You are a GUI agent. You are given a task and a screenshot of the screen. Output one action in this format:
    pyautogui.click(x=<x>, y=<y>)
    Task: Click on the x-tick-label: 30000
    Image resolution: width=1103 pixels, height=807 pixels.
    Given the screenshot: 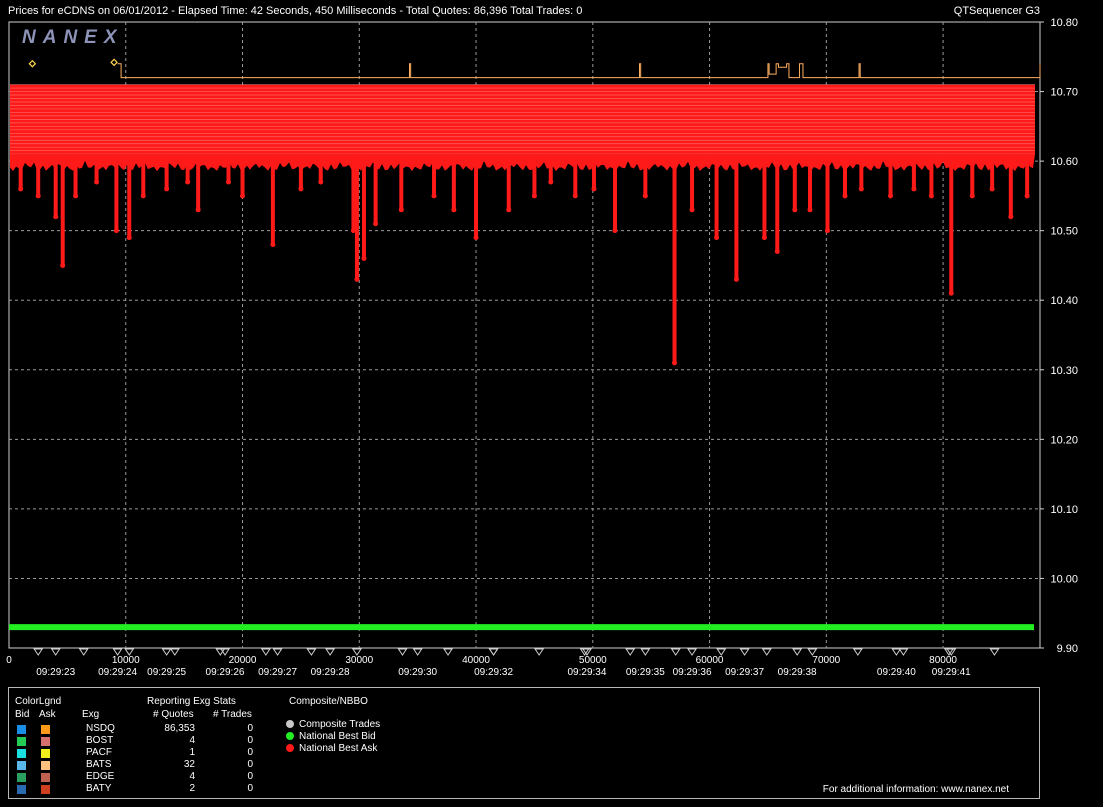 What is the action you would take?
    pyautogui.click(x=359, y=660)
    